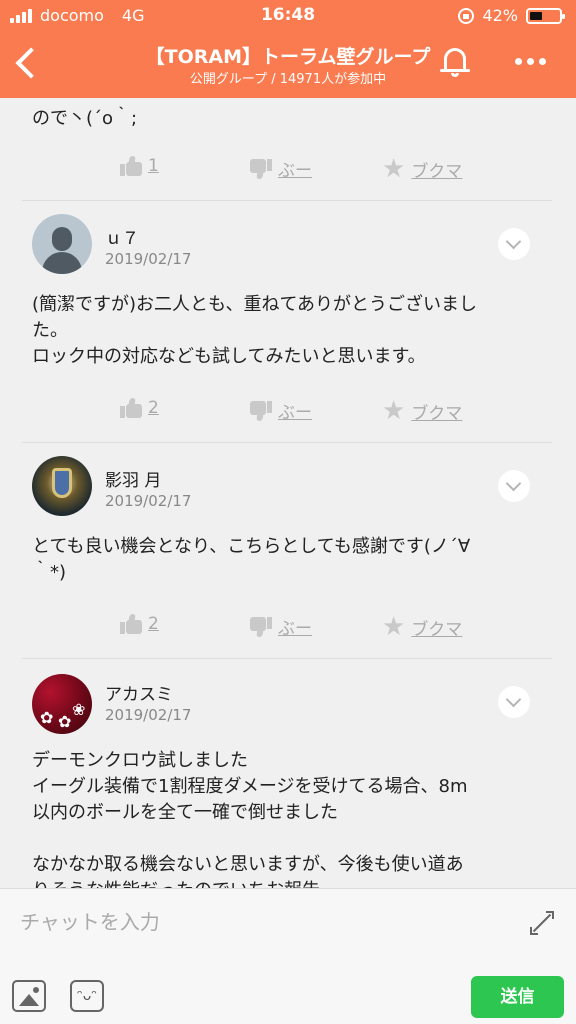 The height and width of the screenshot is (1024, 576). Describe the element at coordinates (251, 546) in the screenshot. I see `message-line: とても良い機会となり、こちらとしても感謝です(ノ´∀` at that location.